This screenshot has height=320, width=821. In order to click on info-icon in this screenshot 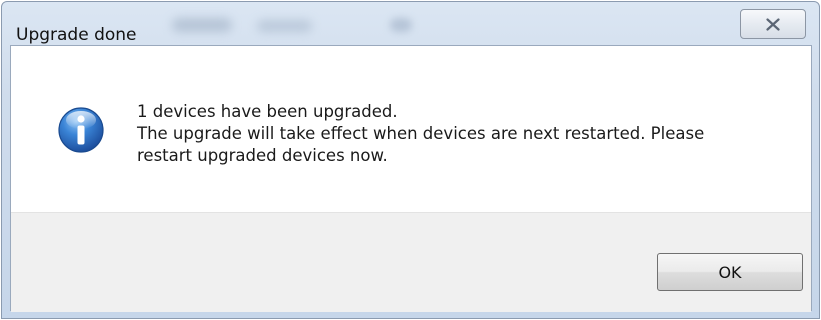, I will do `click(81, 130)`.